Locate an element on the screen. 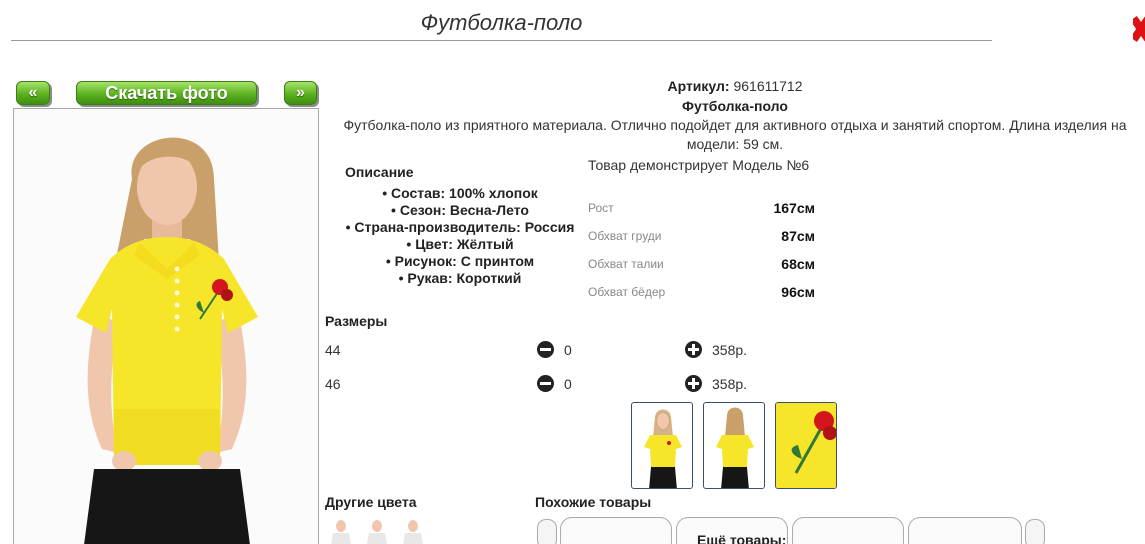 The width and height of the screenshot is (1145, 544). carousel-prev-button is located at coordinates (547, 531).